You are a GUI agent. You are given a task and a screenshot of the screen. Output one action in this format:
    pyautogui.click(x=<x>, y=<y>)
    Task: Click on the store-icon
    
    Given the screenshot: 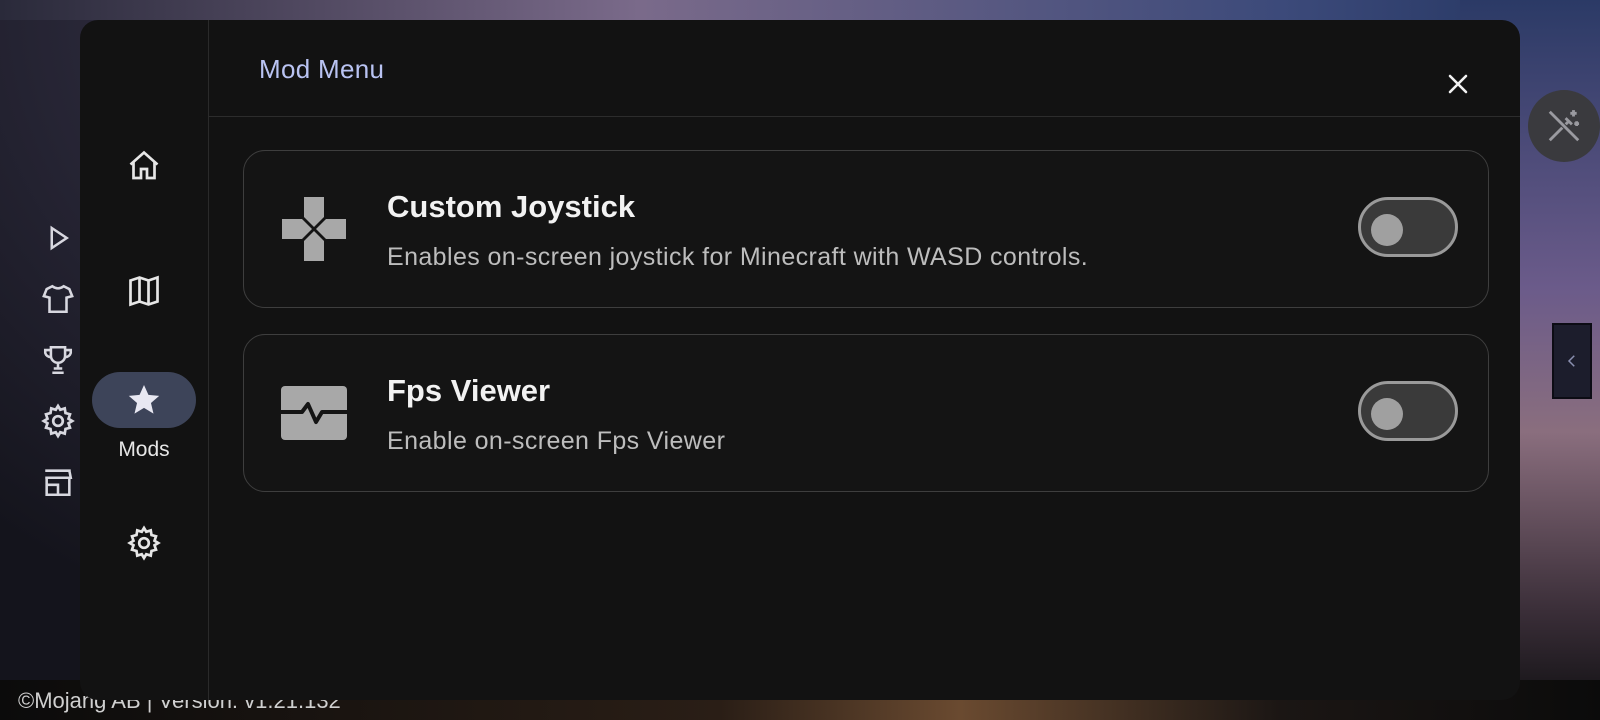 What is the action you would take?
    pyautogui.click(x=58, y=482)
    